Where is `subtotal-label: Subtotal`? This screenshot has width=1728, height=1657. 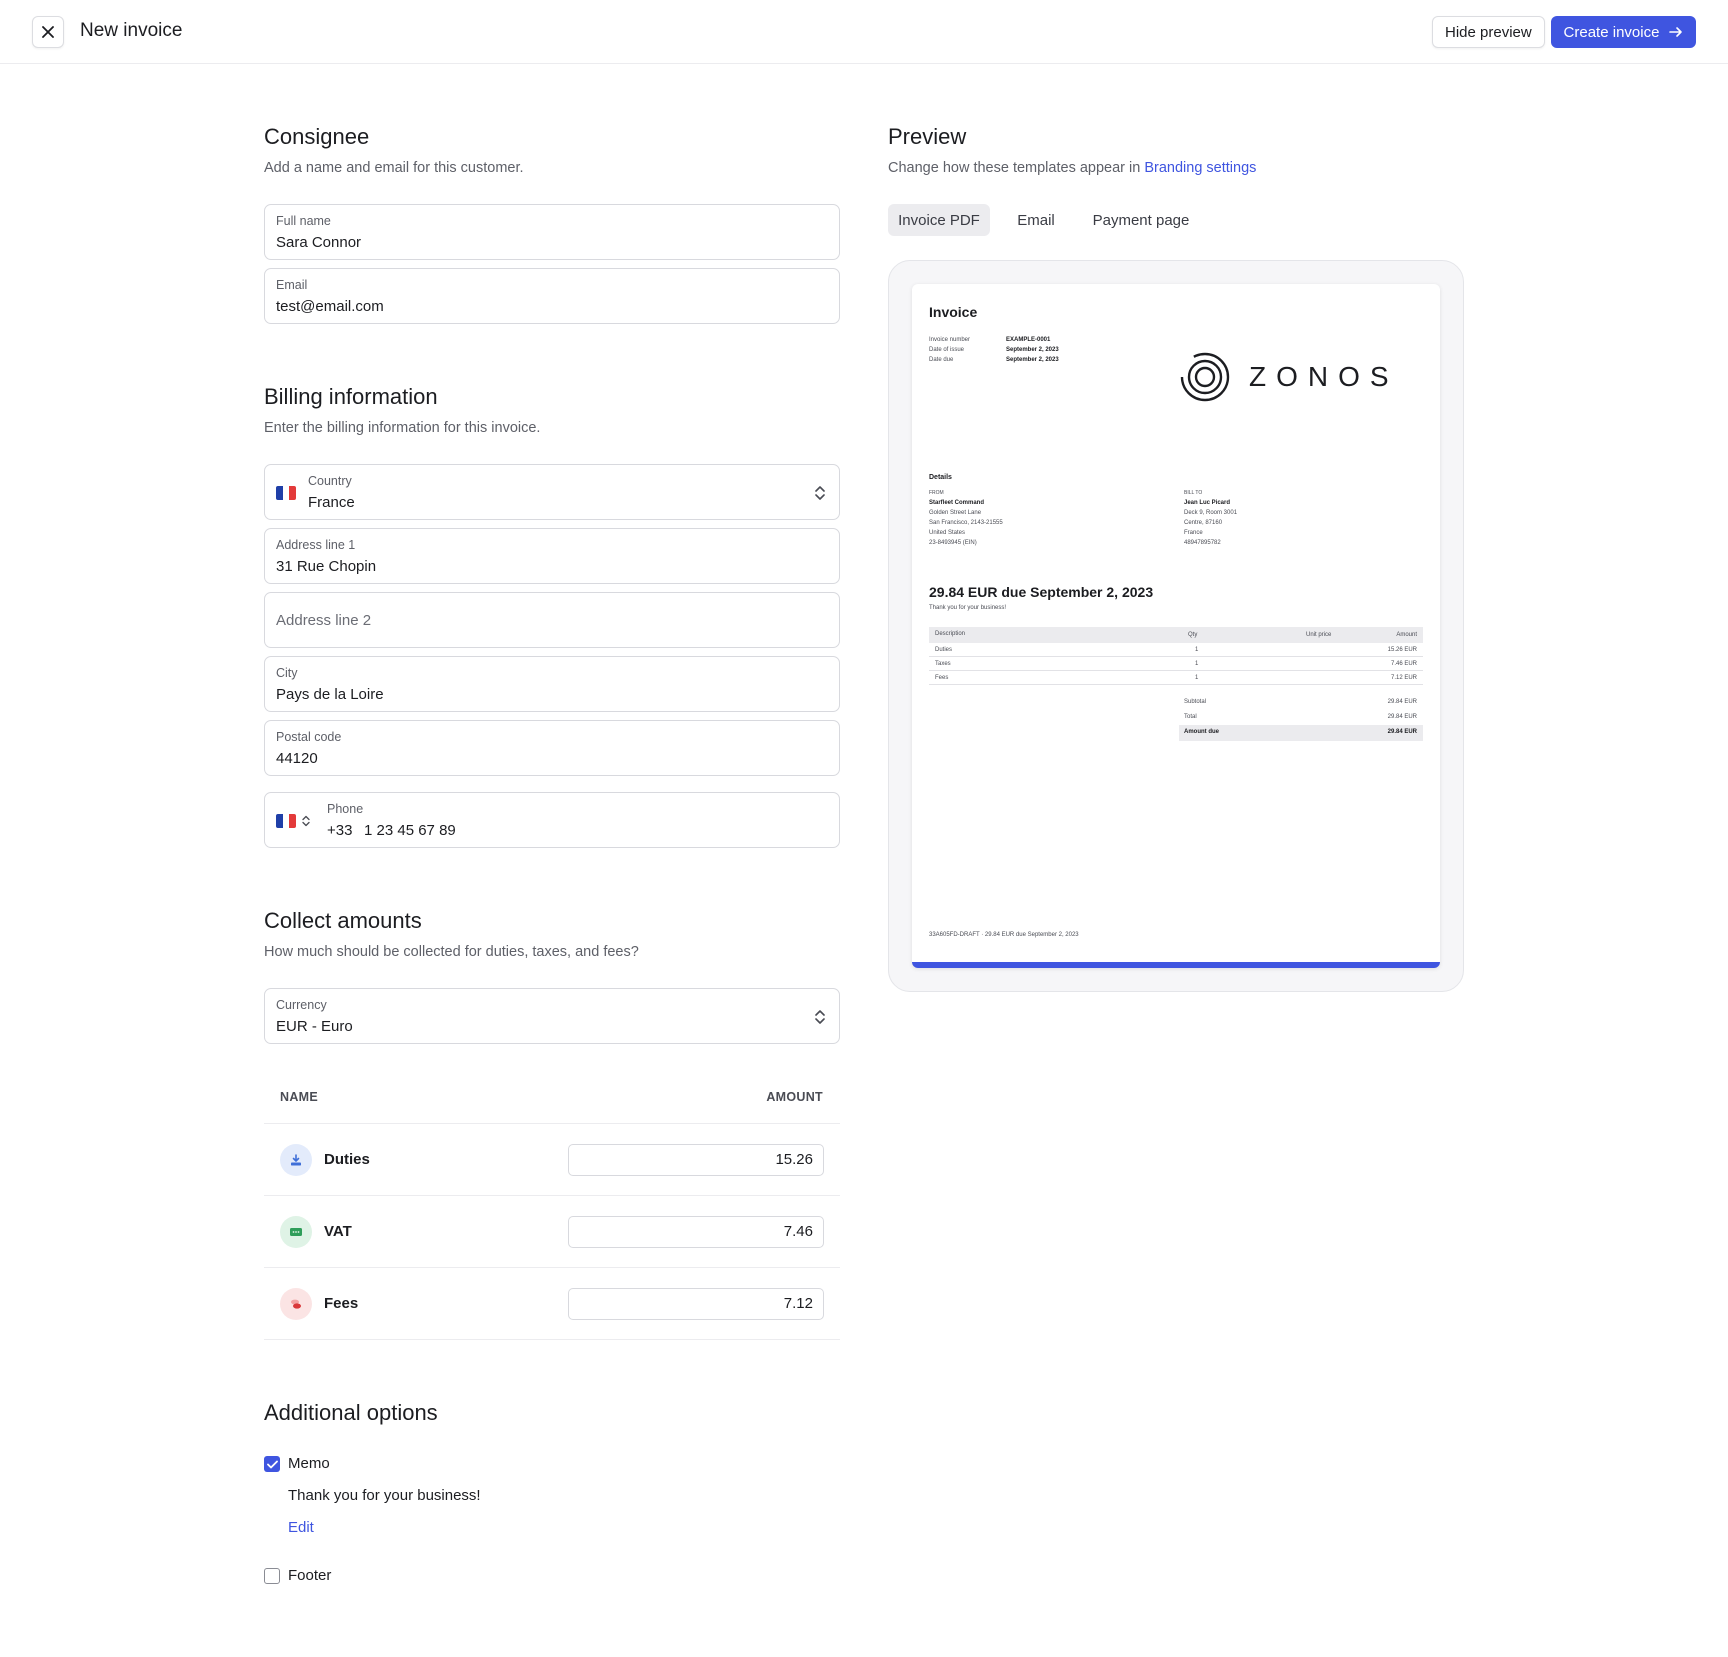 subtotal-label: Subtotal is located at coordinates (1195, 702).